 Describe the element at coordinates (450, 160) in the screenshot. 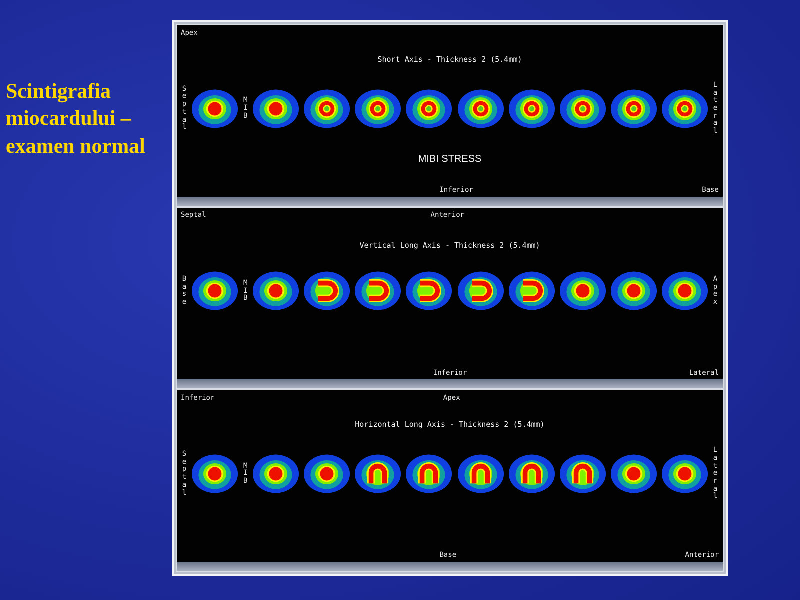

I see `study-label: MIBI STRESS` at that location.